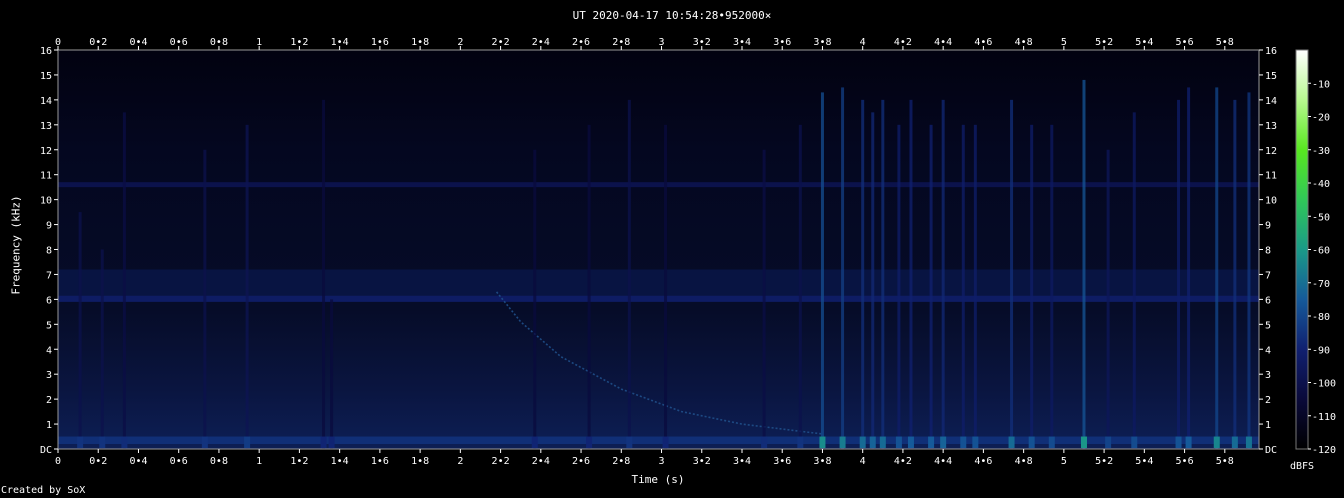 The height and width of the screenshot is (498, 1344). I want to click on x-tick-label: 0•4, so click(138, 461).